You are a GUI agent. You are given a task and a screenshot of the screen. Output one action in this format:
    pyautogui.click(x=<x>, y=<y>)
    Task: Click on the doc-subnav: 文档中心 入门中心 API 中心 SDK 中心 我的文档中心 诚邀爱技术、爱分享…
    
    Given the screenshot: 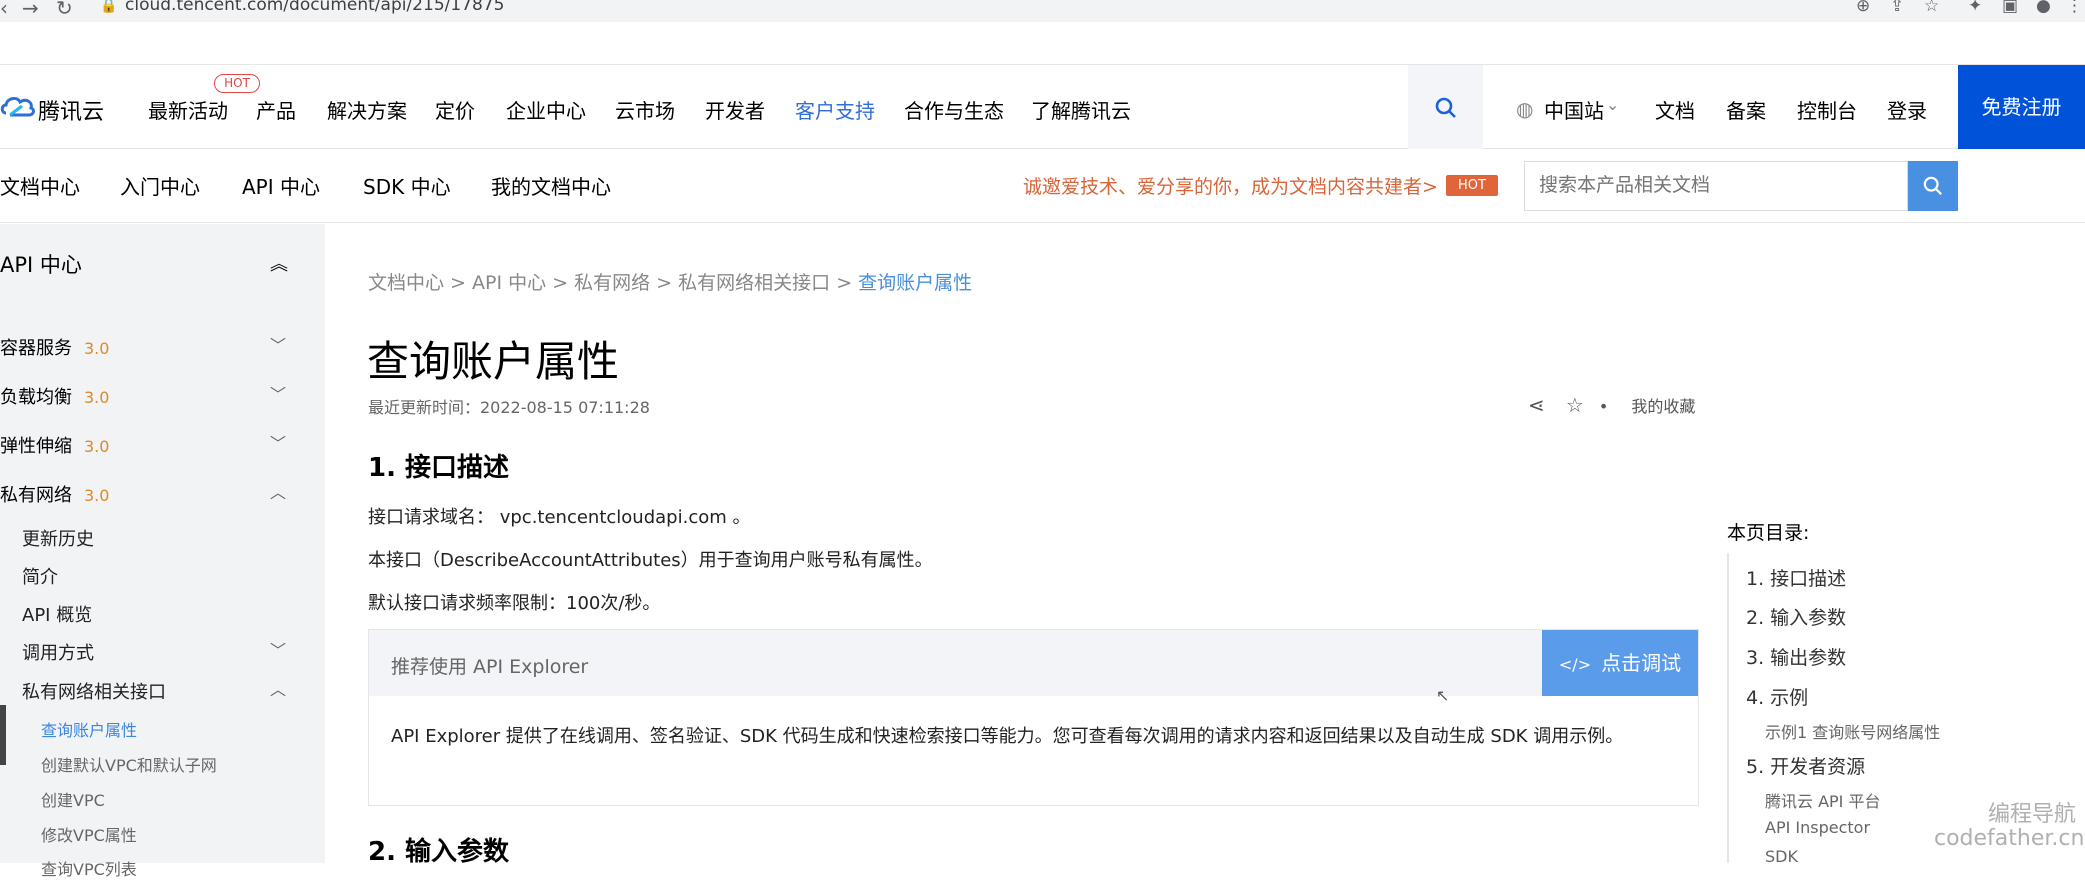 What is the action you would take?
    pyautogui.click(x=1042, y=186)
    